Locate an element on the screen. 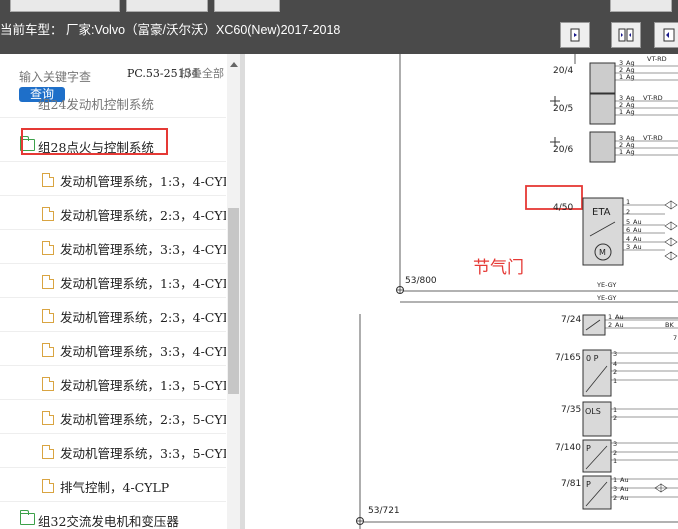 This screenshot has width=678, height=529. tree-label: 发动机管理系统，1:3，5-CYLP is located at coordinates (143, 385).